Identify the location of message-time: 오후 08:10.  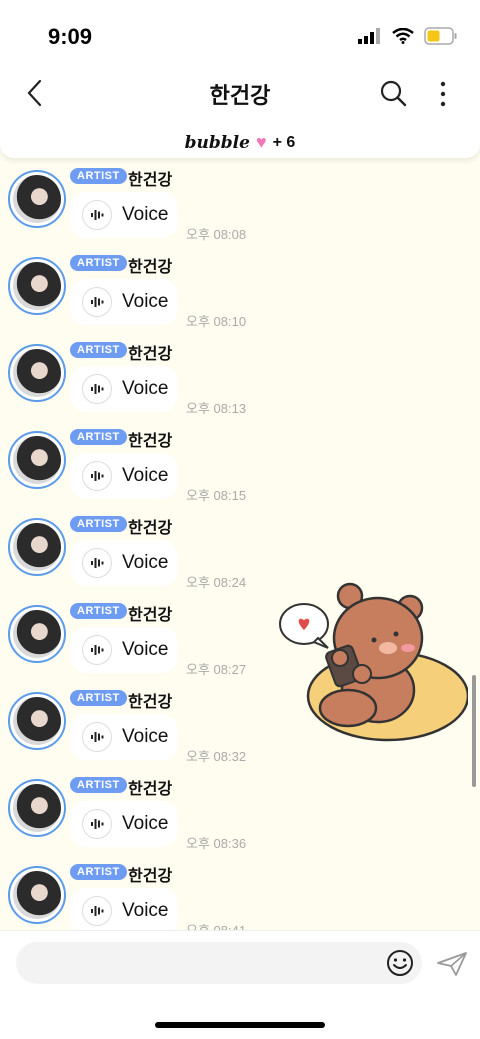
(216, 321).